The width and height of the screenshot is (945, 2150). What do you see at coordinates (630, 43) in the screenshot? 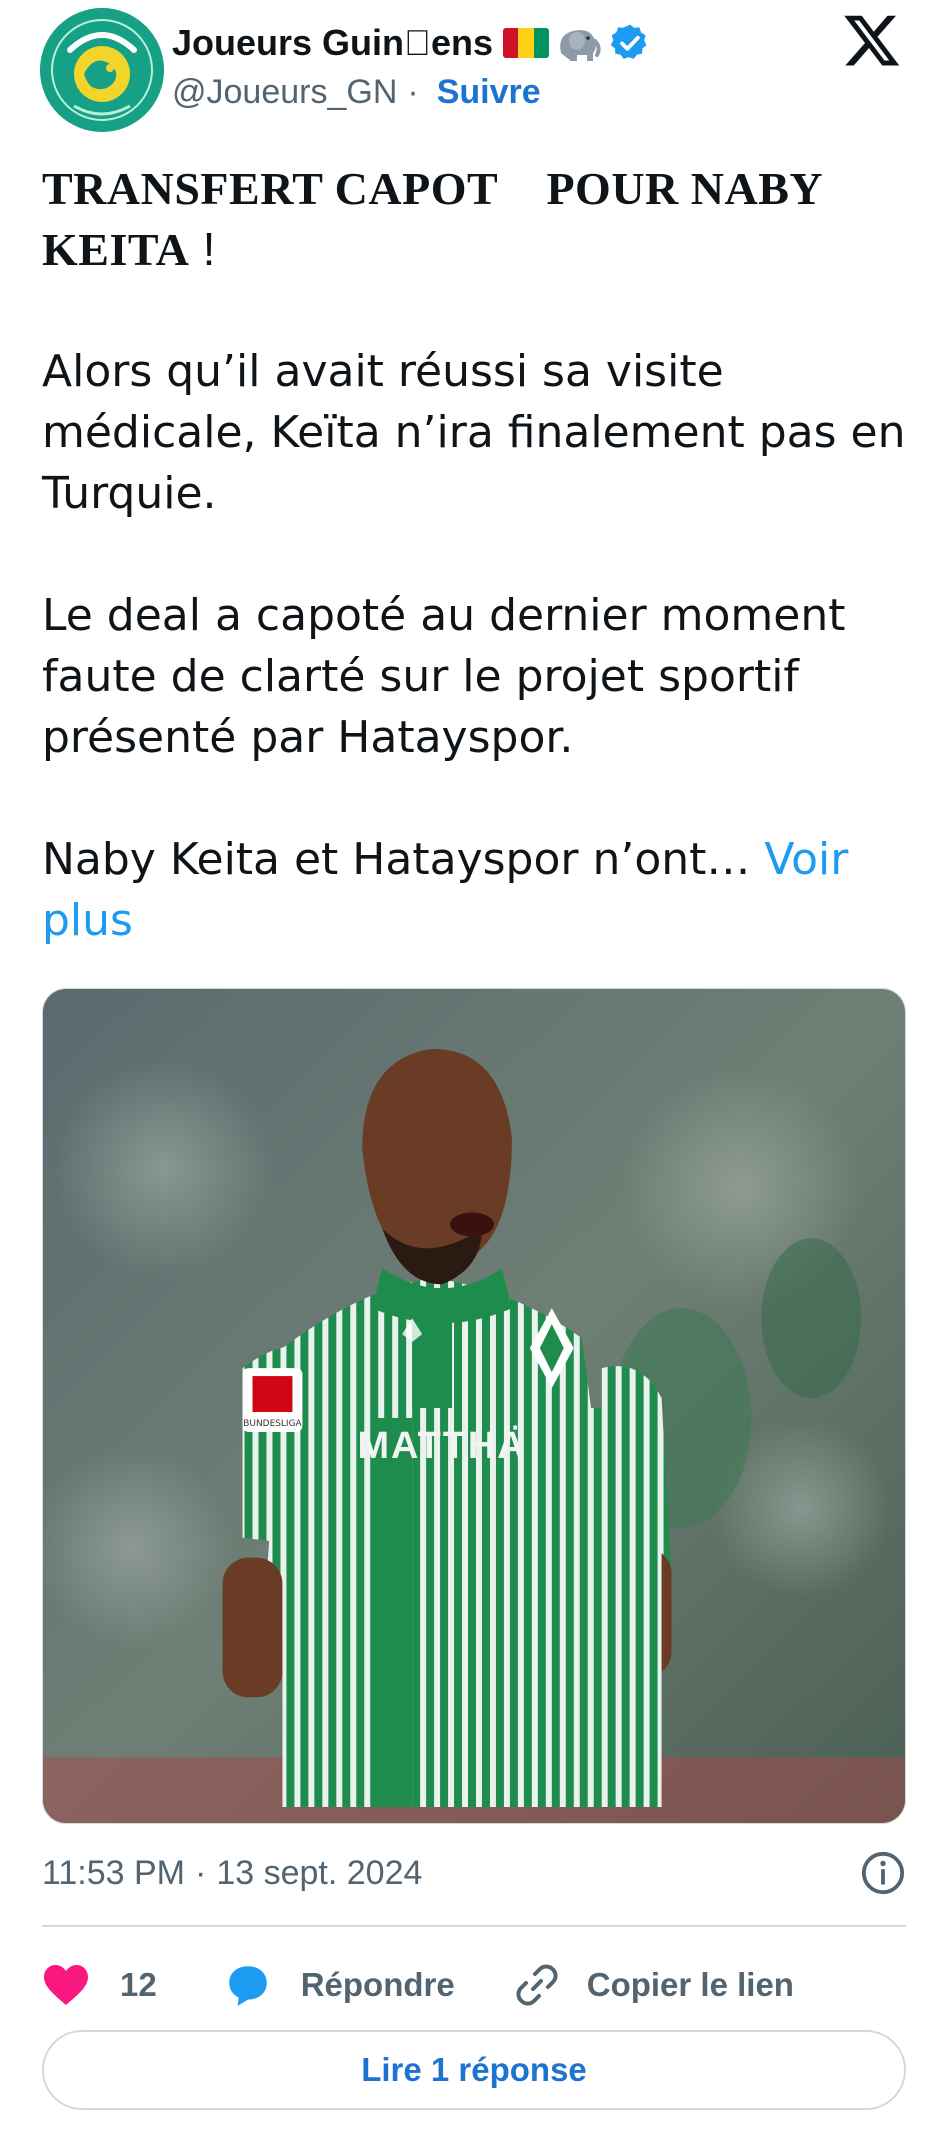
I see `verified-badge-icon` at bounding box center [630, 43].